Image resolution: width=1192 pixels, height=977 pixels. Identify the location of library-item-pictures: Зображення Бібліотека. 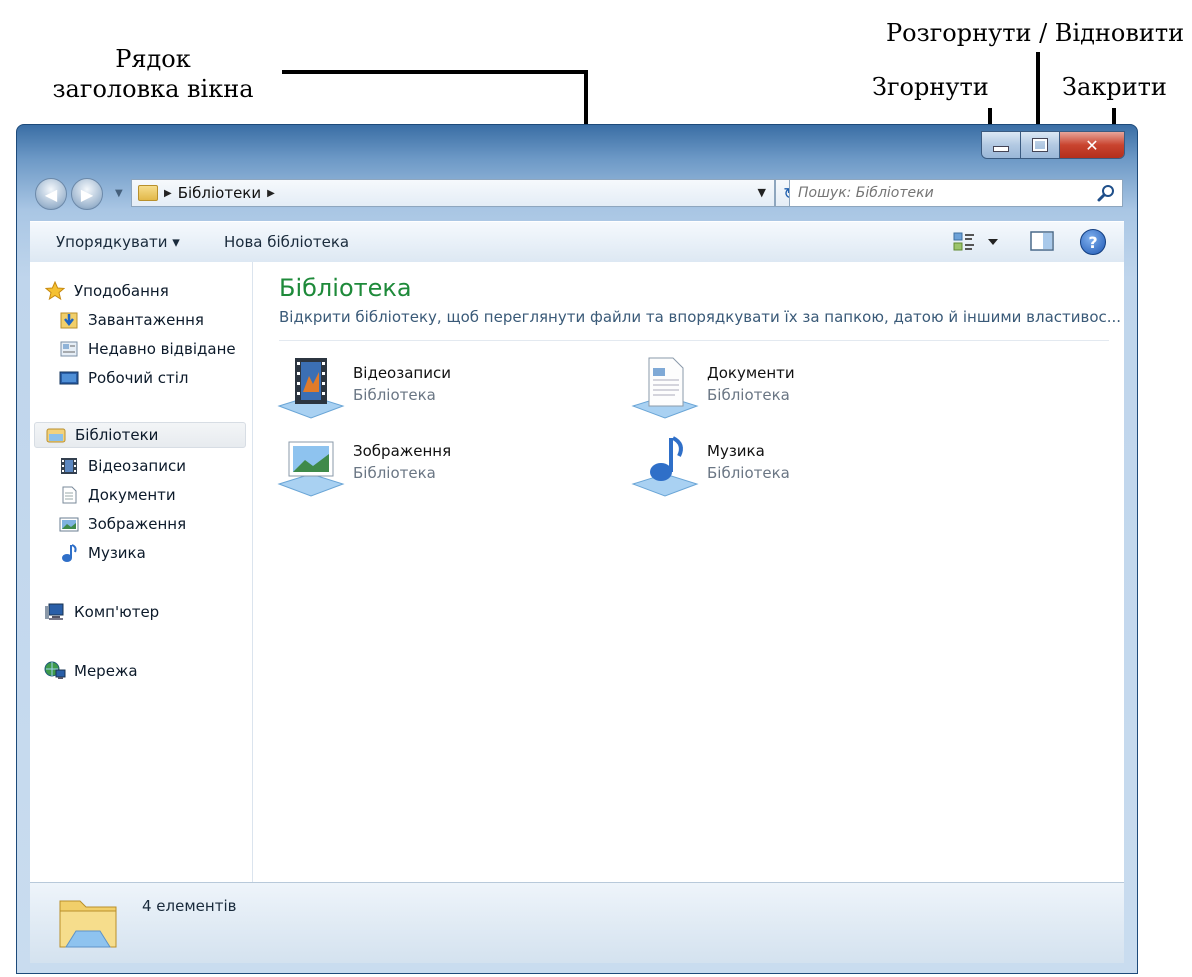
(437, 467).